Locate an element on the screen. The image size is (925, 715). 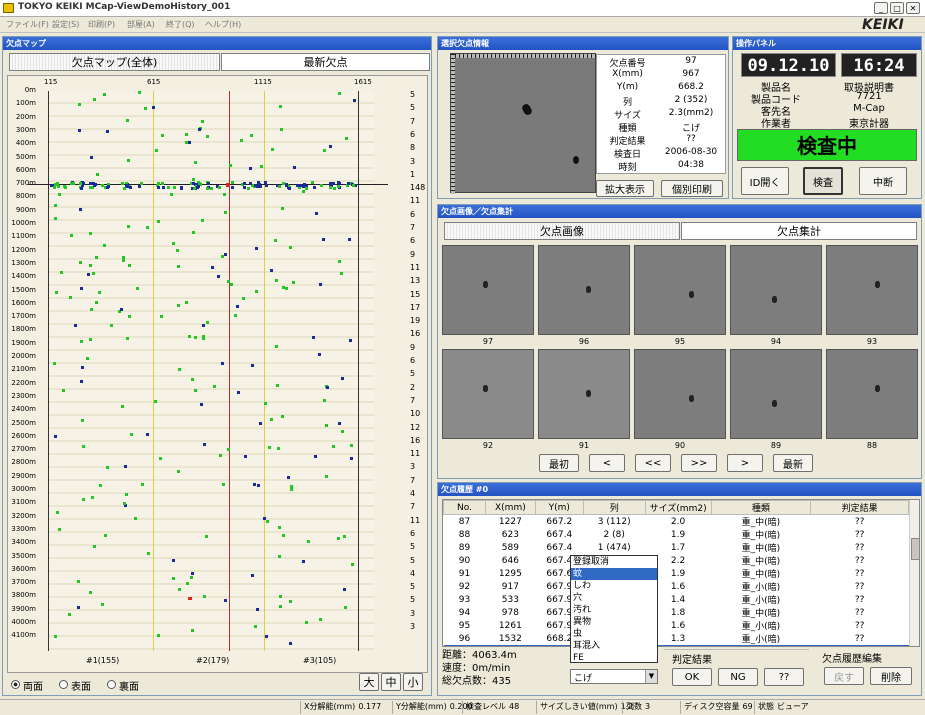
undo-button: 戻す is located at coordinates (844, 676).